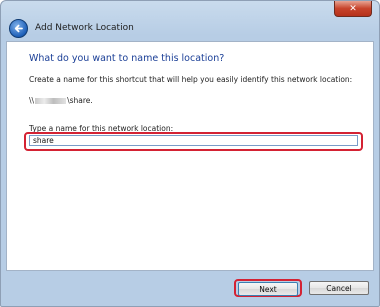  I want to click on next-button-highlight: Next, so click(268, 288).